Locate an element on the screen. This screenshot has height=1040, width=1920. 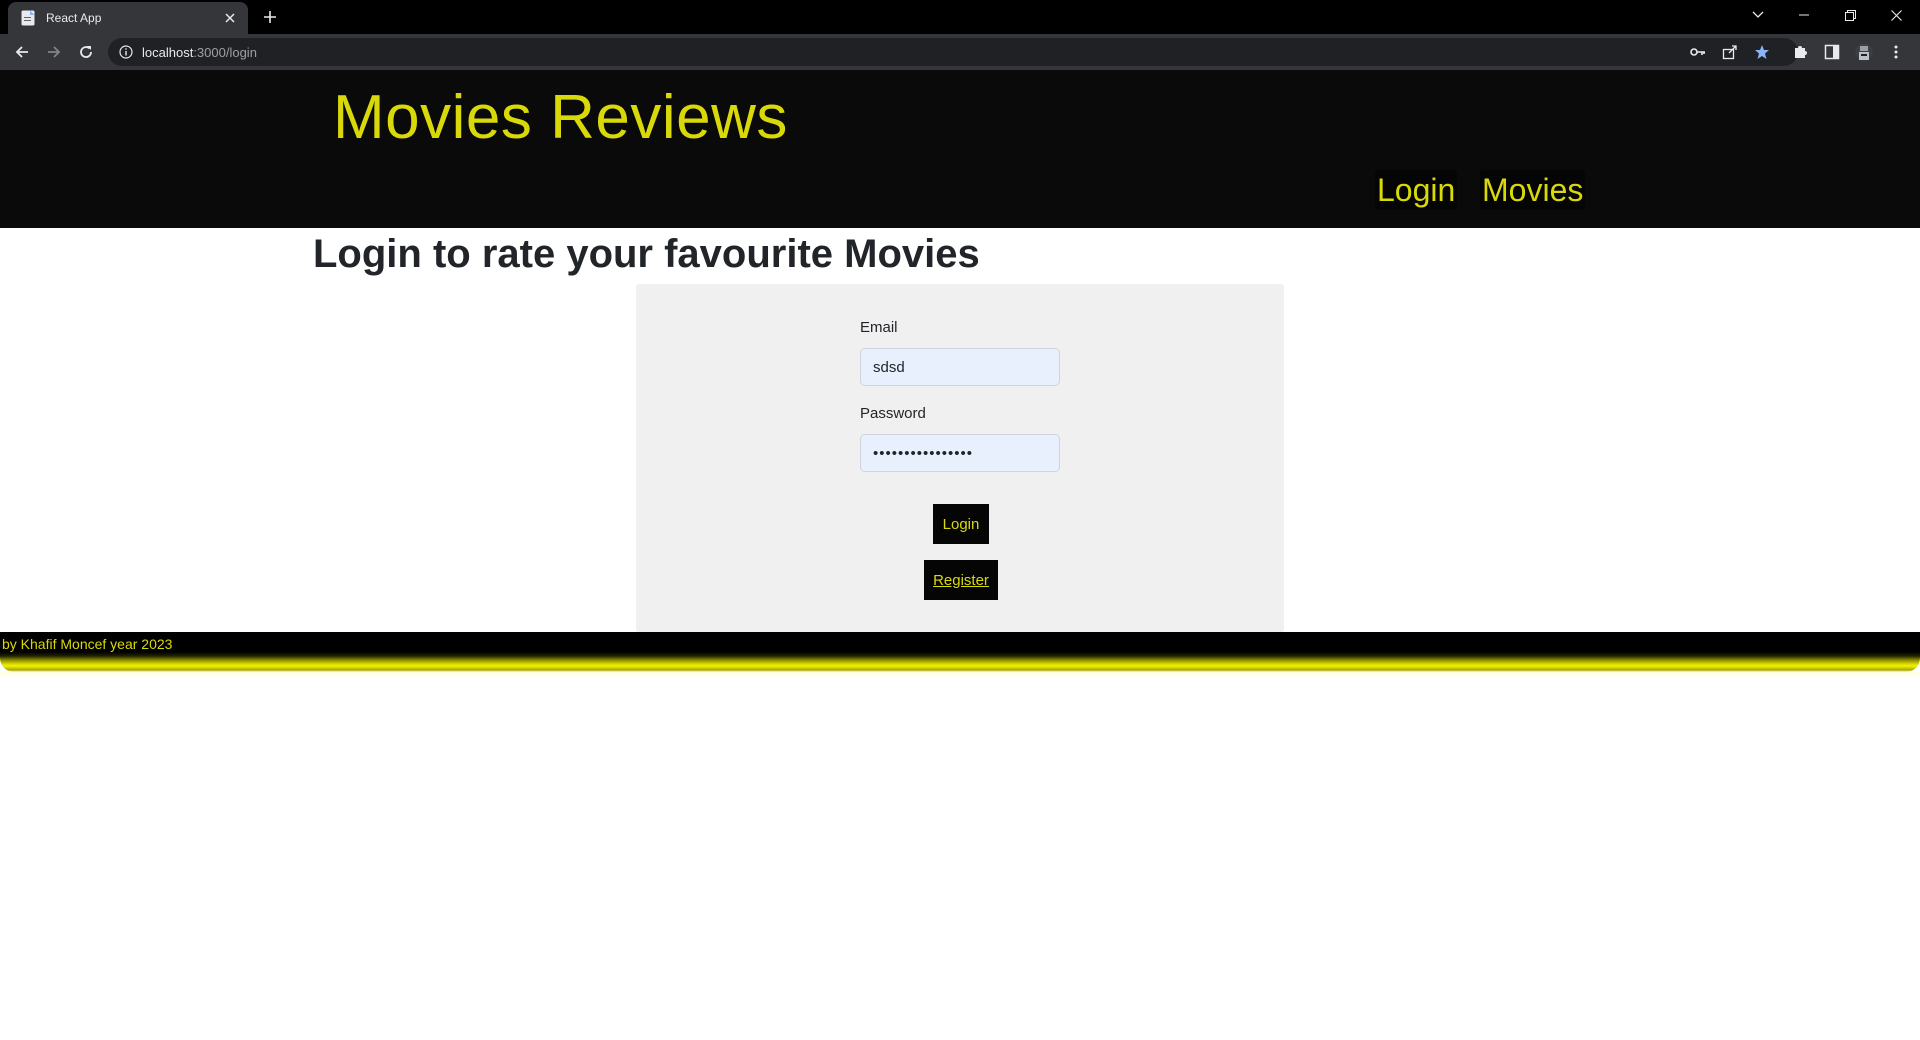
new-tab-plus-icon is located at coordinates (270, 17).